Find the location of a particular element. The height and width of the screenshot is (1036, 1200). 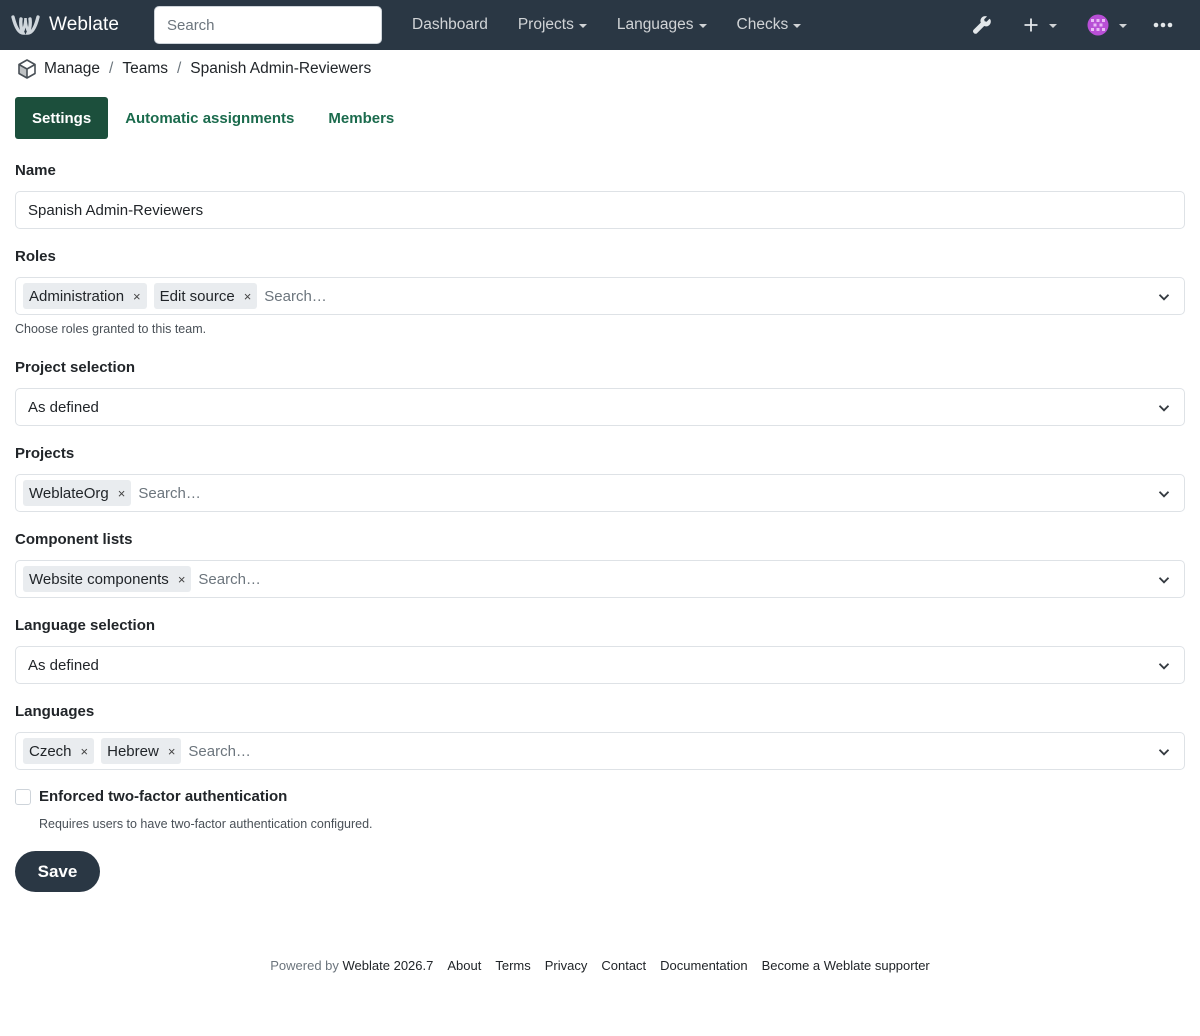

breadcrumb: Manage / Teams / Spanish Admin-Reviewers is located at coordinates (193, 69).